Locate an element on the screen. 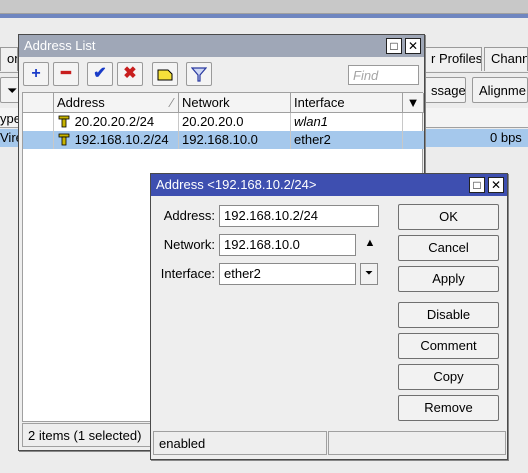  interface-label: Interface: is located at coordinates (187, 273).